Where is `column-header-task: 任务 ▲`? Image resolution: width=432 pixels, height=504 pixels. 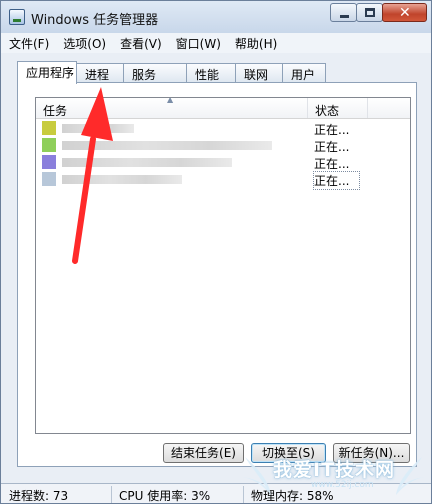
column-header-task: 任务 ▲ is located at coordinates (172, 108).